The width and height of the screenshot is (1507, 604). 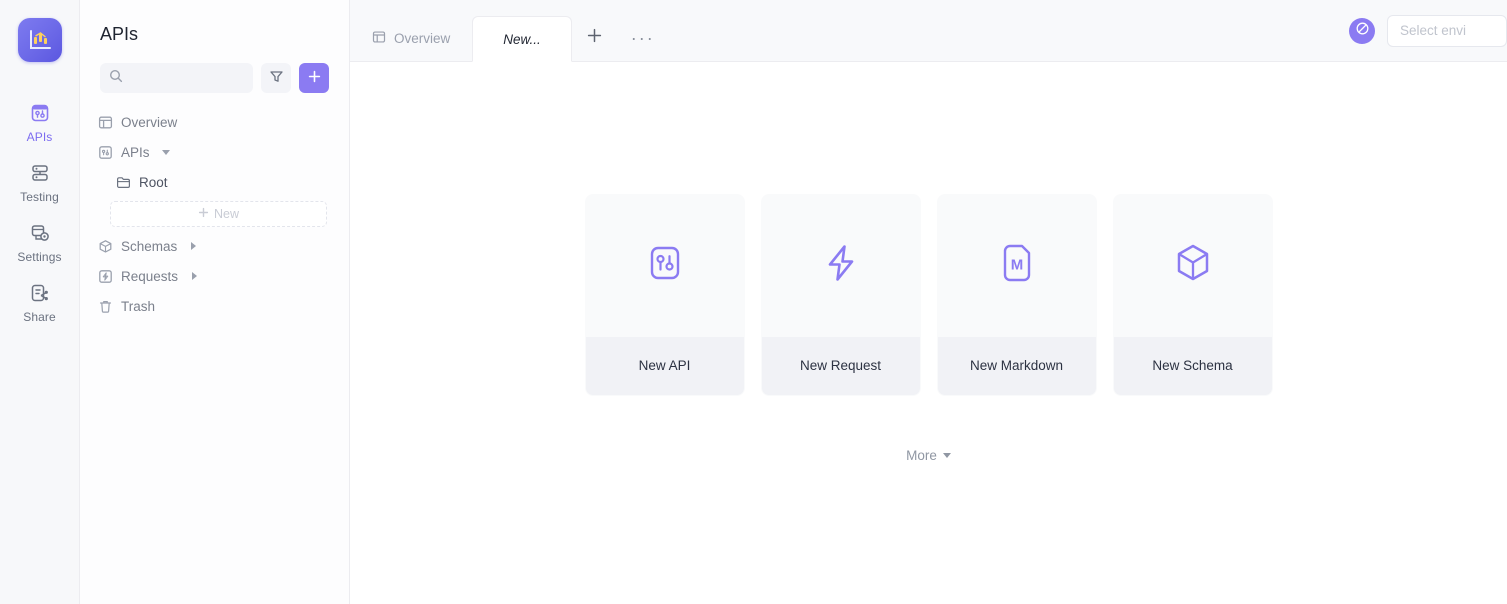 I want to click on app-logo, so click(x=39, y=40).